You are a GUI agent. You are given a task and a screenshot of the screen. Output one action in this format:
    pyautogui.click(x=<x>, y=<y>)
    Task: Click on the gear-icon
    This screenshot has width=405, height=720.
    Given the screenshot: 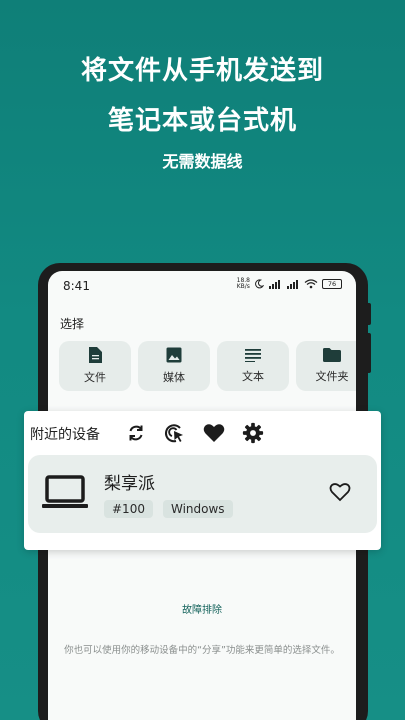 What is the action you would take?
    pyautogui.click(x=253, y=433)
    